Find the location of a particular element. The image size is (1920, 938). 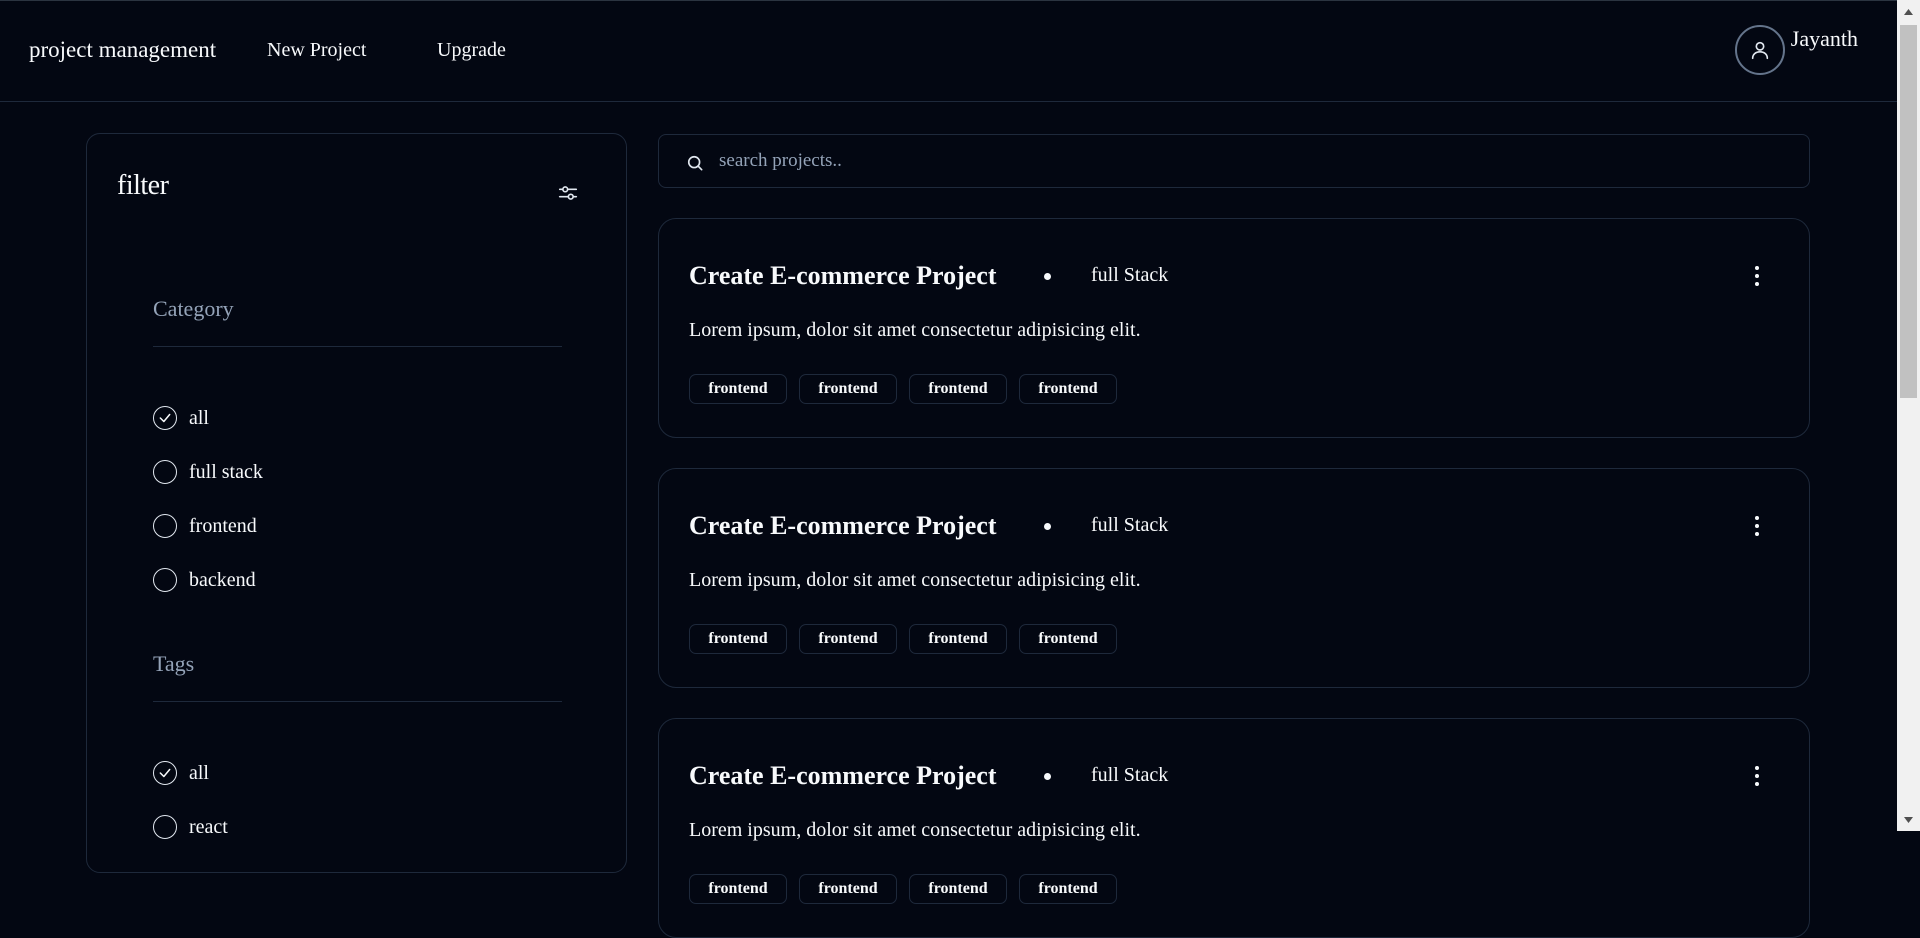

category-option-label: frontend is located at coordinates (223, 525).